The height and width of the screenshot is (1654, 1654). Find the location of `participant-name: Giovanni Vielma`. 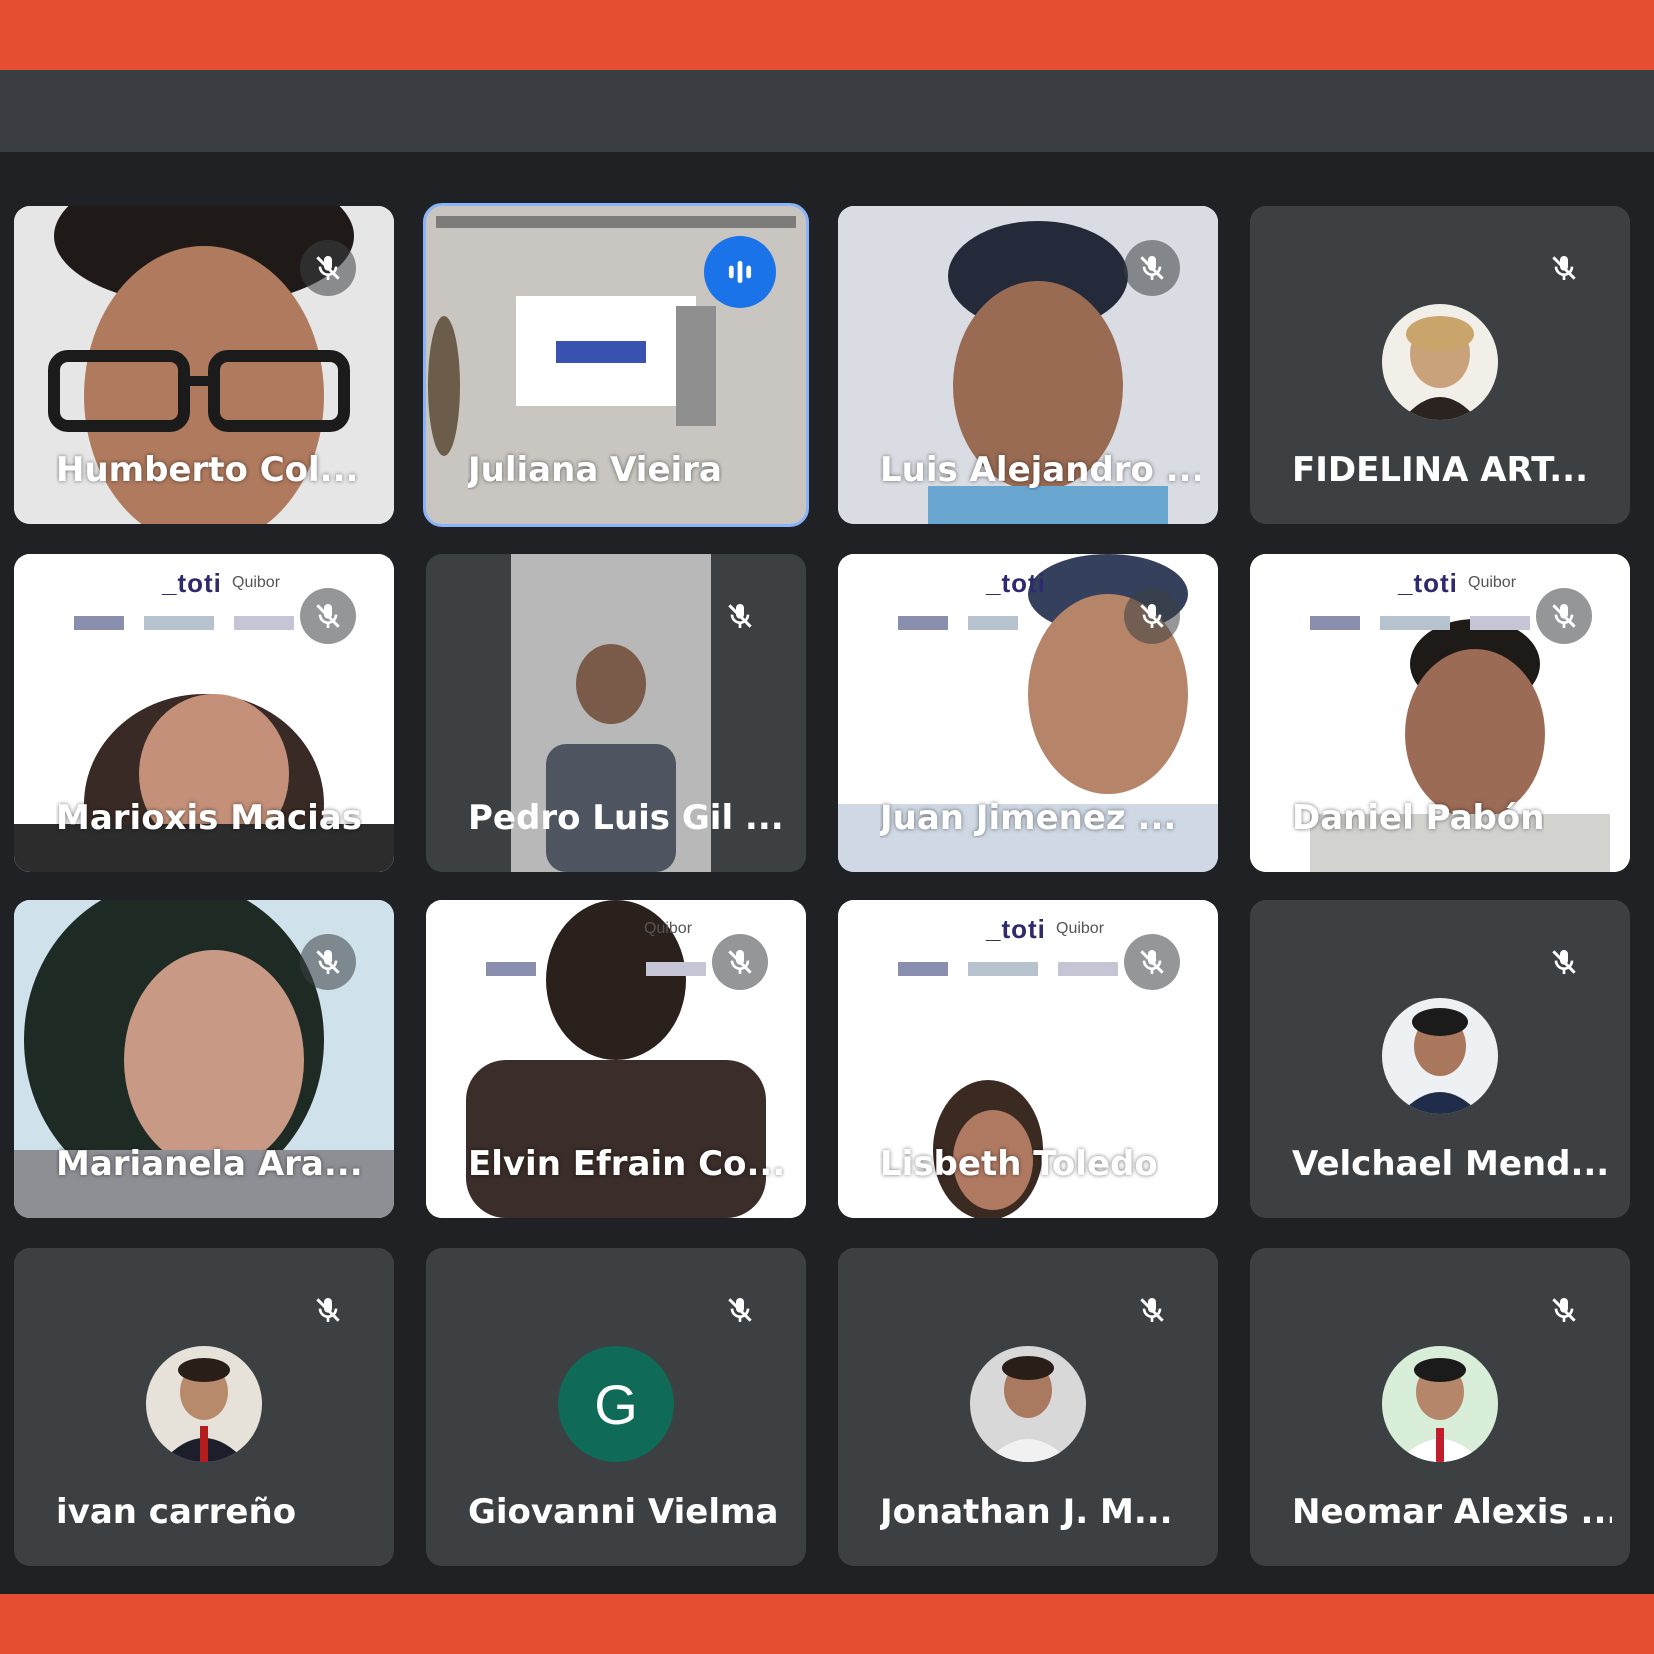

participant-name: Giovanni Vielma is located at coordinates (623, 1512).